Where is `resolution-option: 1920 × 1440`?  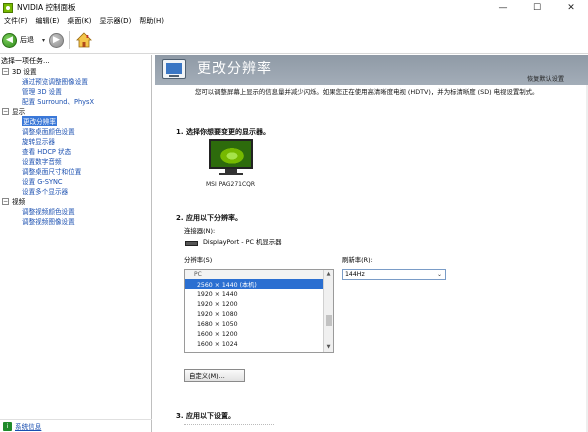 resolution-option: 1920 × 1440 is located at coordinates (259, 294).